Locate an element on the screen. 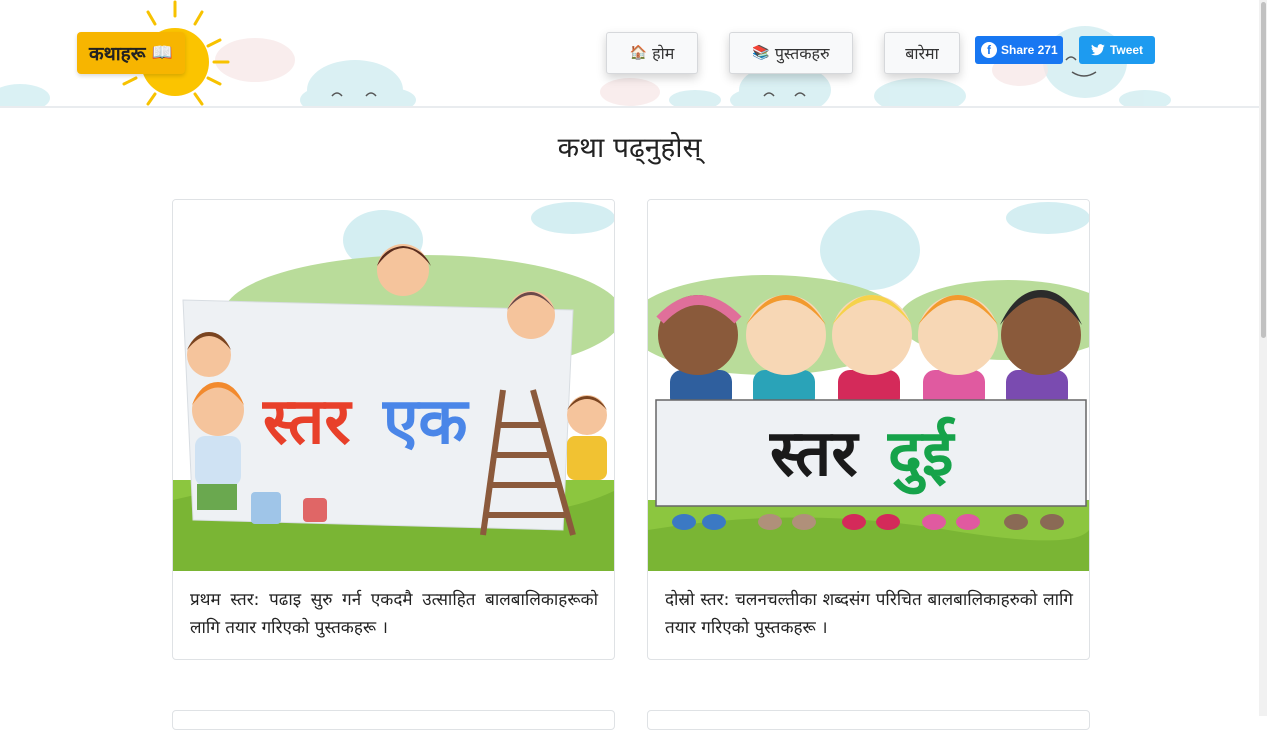 The image size is (1267, 730). tweet-label: Tweet is located at coordinates (1126, 50).